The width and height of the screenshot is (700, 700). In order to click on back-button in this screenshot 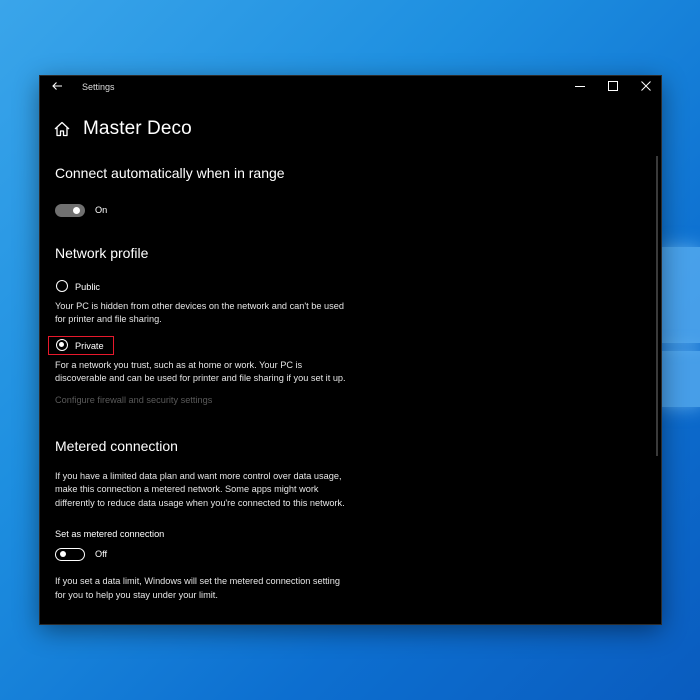, I will do `click(57, 88)`.